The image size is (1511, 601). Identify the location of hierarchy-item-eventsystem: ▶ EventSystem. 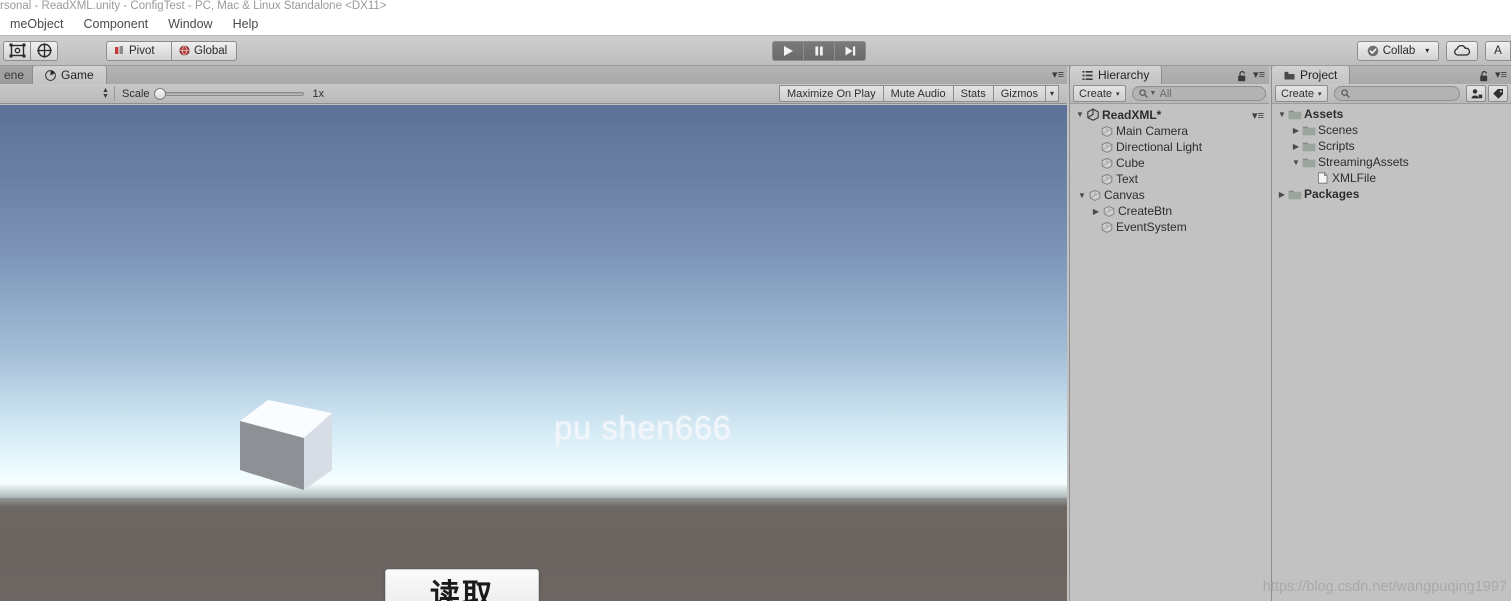
(1169, 227).